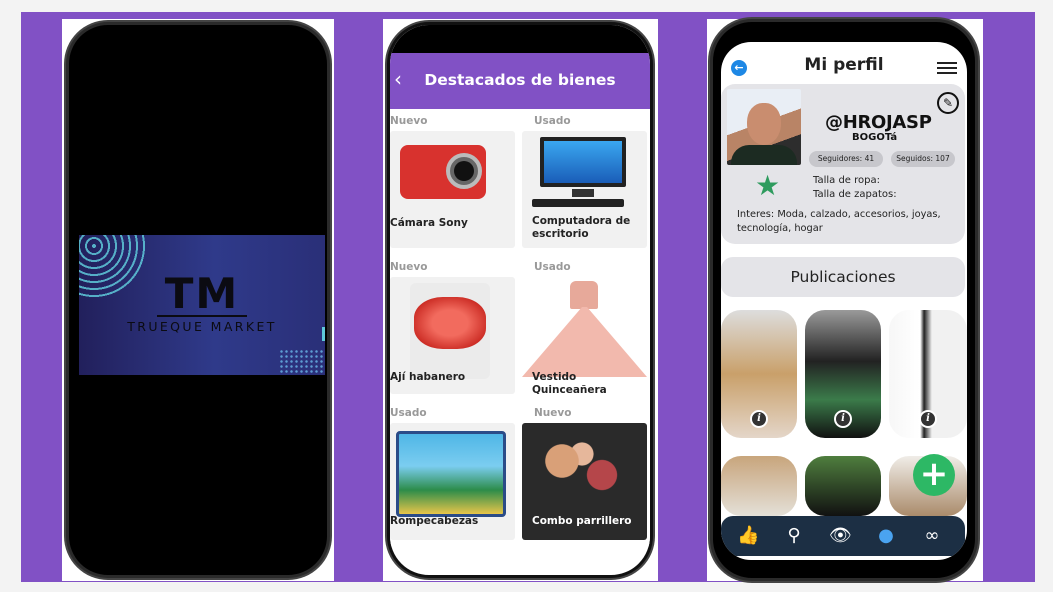 The width and height of the screenshot is (1053, 592). What do you see at coordinates (846, 180) in the screenshot?
I see `clothing-size: Talla de ropa:` at bounding box center [846, 180].